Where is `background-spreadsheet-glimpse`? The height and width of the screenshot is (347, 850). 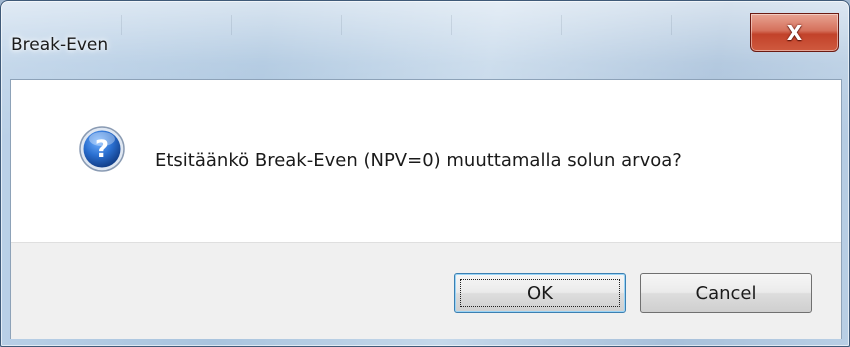 background-spreadsheet-glimpse is located at coordinates (401, 25).